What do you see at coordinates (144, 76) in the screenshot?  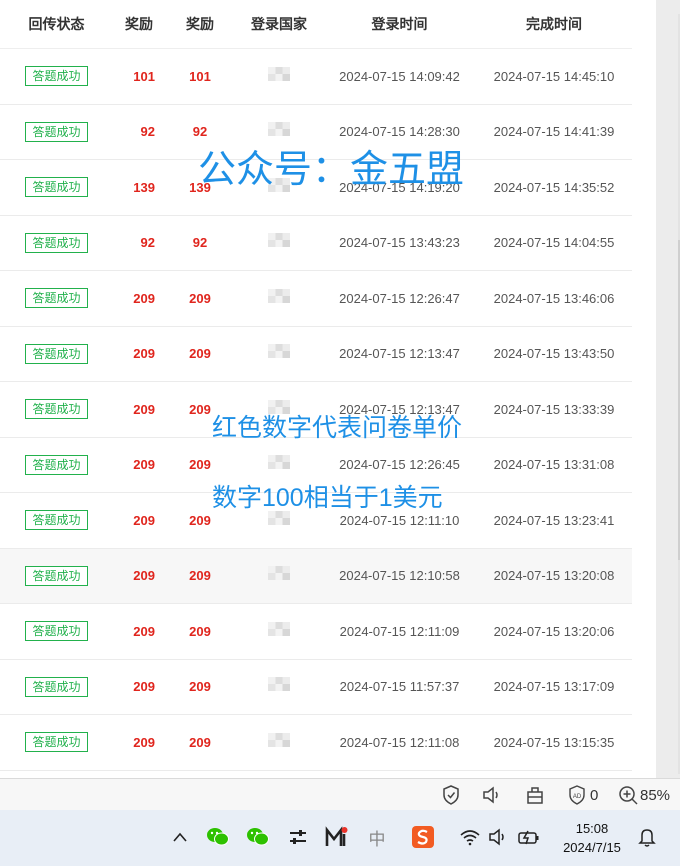 I see `reward-a-cell: 101` at bounding box center [144, 76].